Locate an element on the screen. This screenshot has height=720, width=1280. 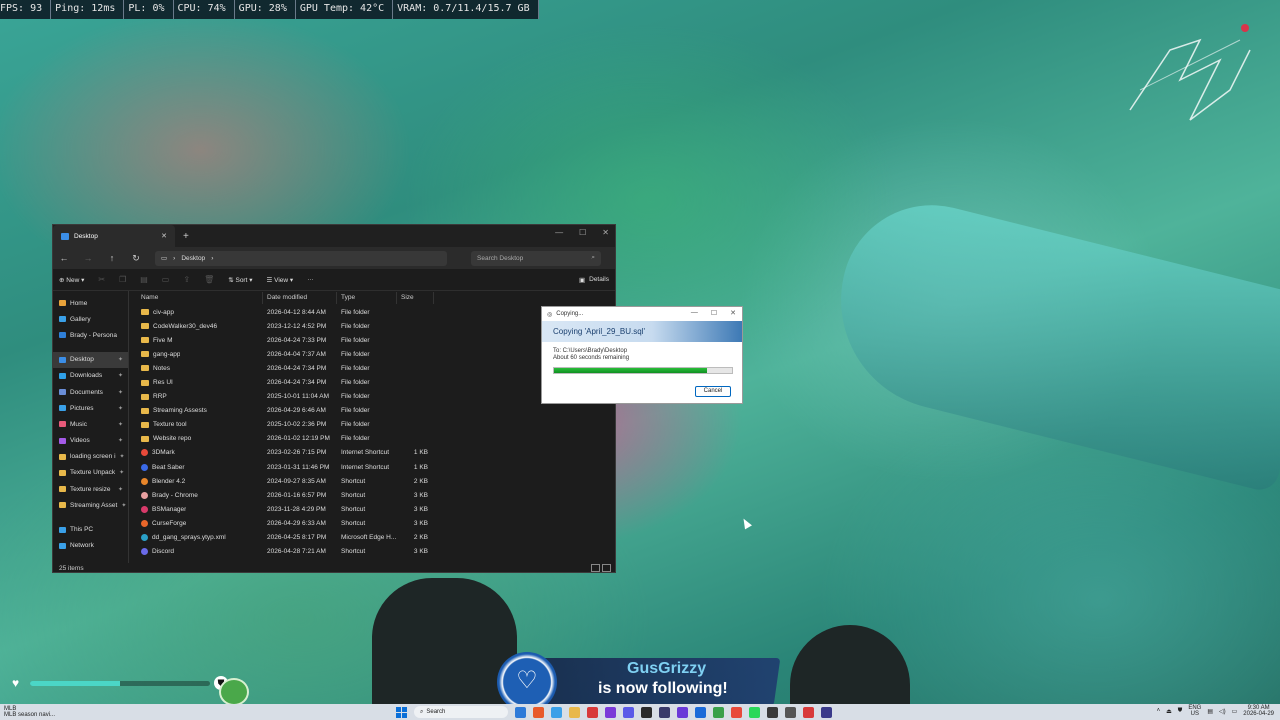
network-icon: ▤ is located at coordinates (1210, 711).